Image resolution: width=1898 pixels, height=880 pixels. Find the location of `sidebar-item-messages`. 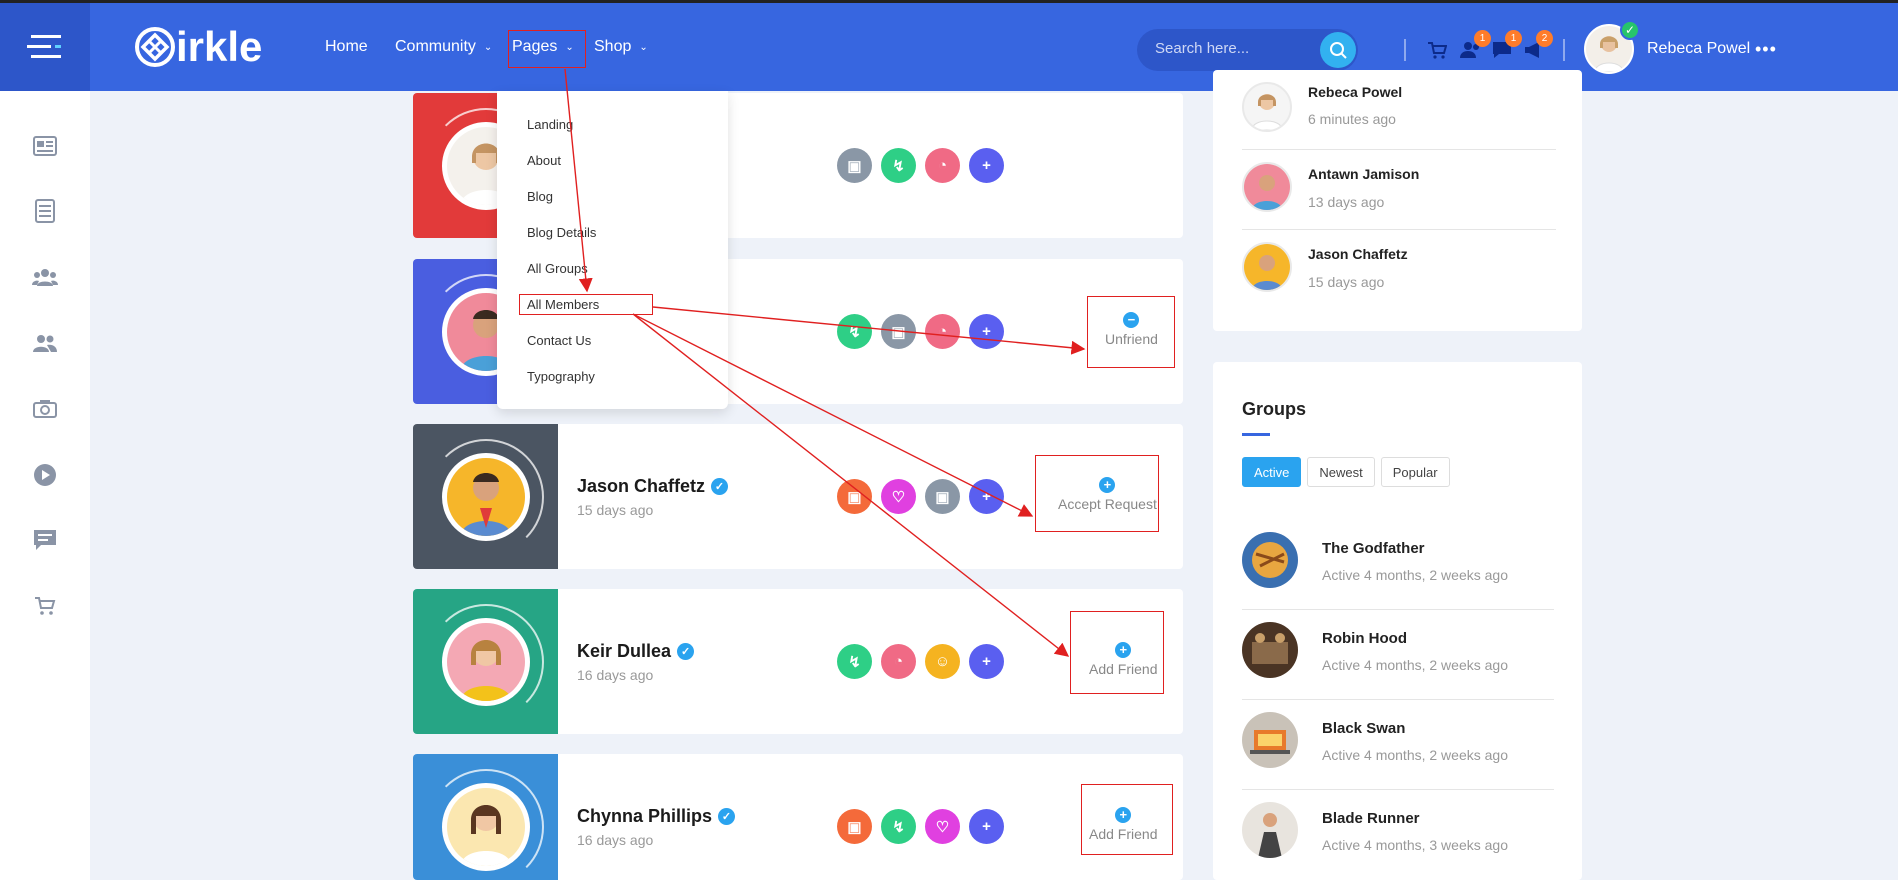

sidebar-item-messages is located at coordinates (45, 540).